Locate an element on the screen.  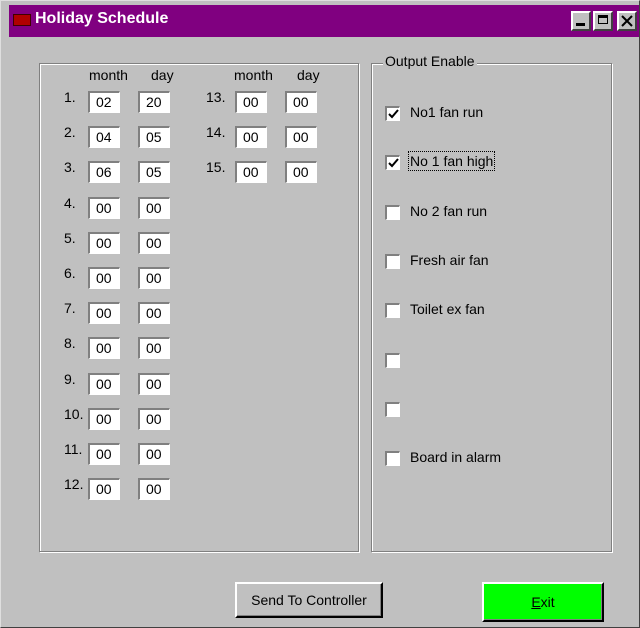
holiday-number-label: 5. is located at coordinates (70, 238).